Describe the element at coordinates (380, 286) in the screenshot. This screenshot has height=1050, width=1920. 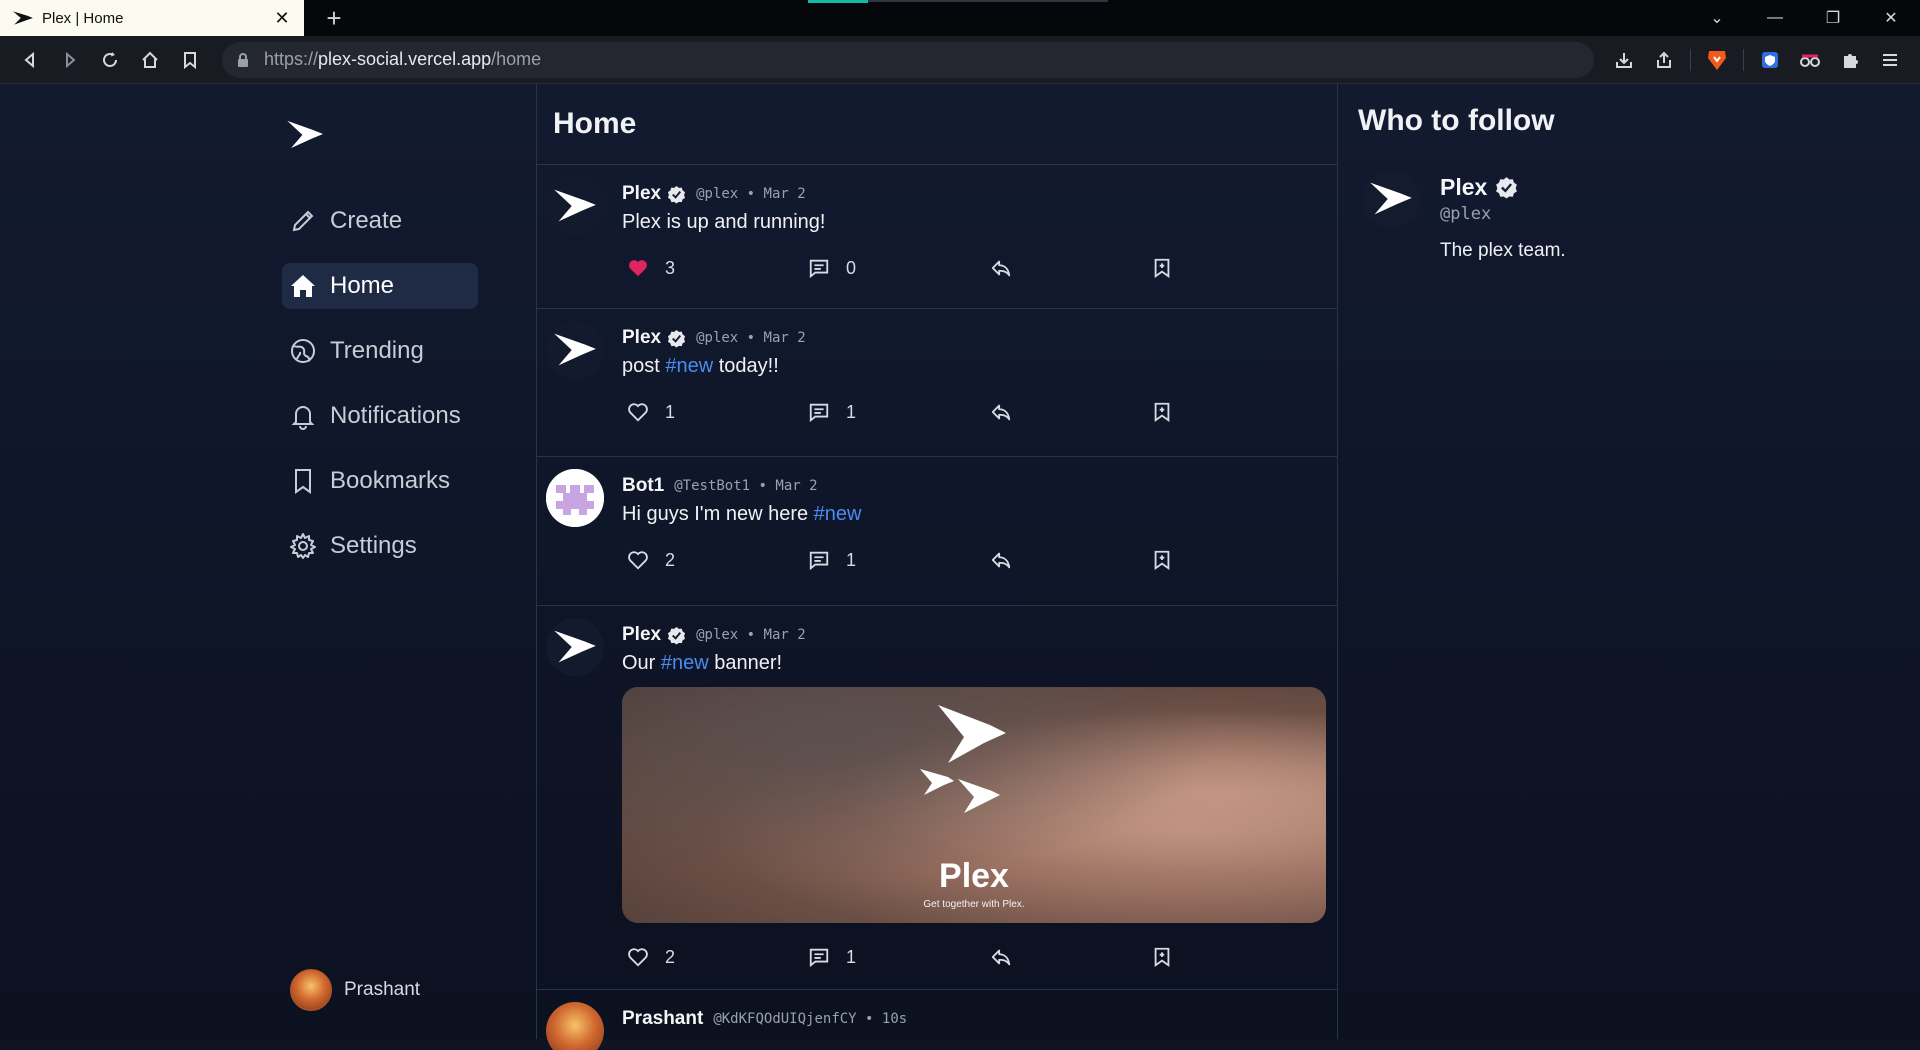
I see `nav-item-home: Home` at that location.